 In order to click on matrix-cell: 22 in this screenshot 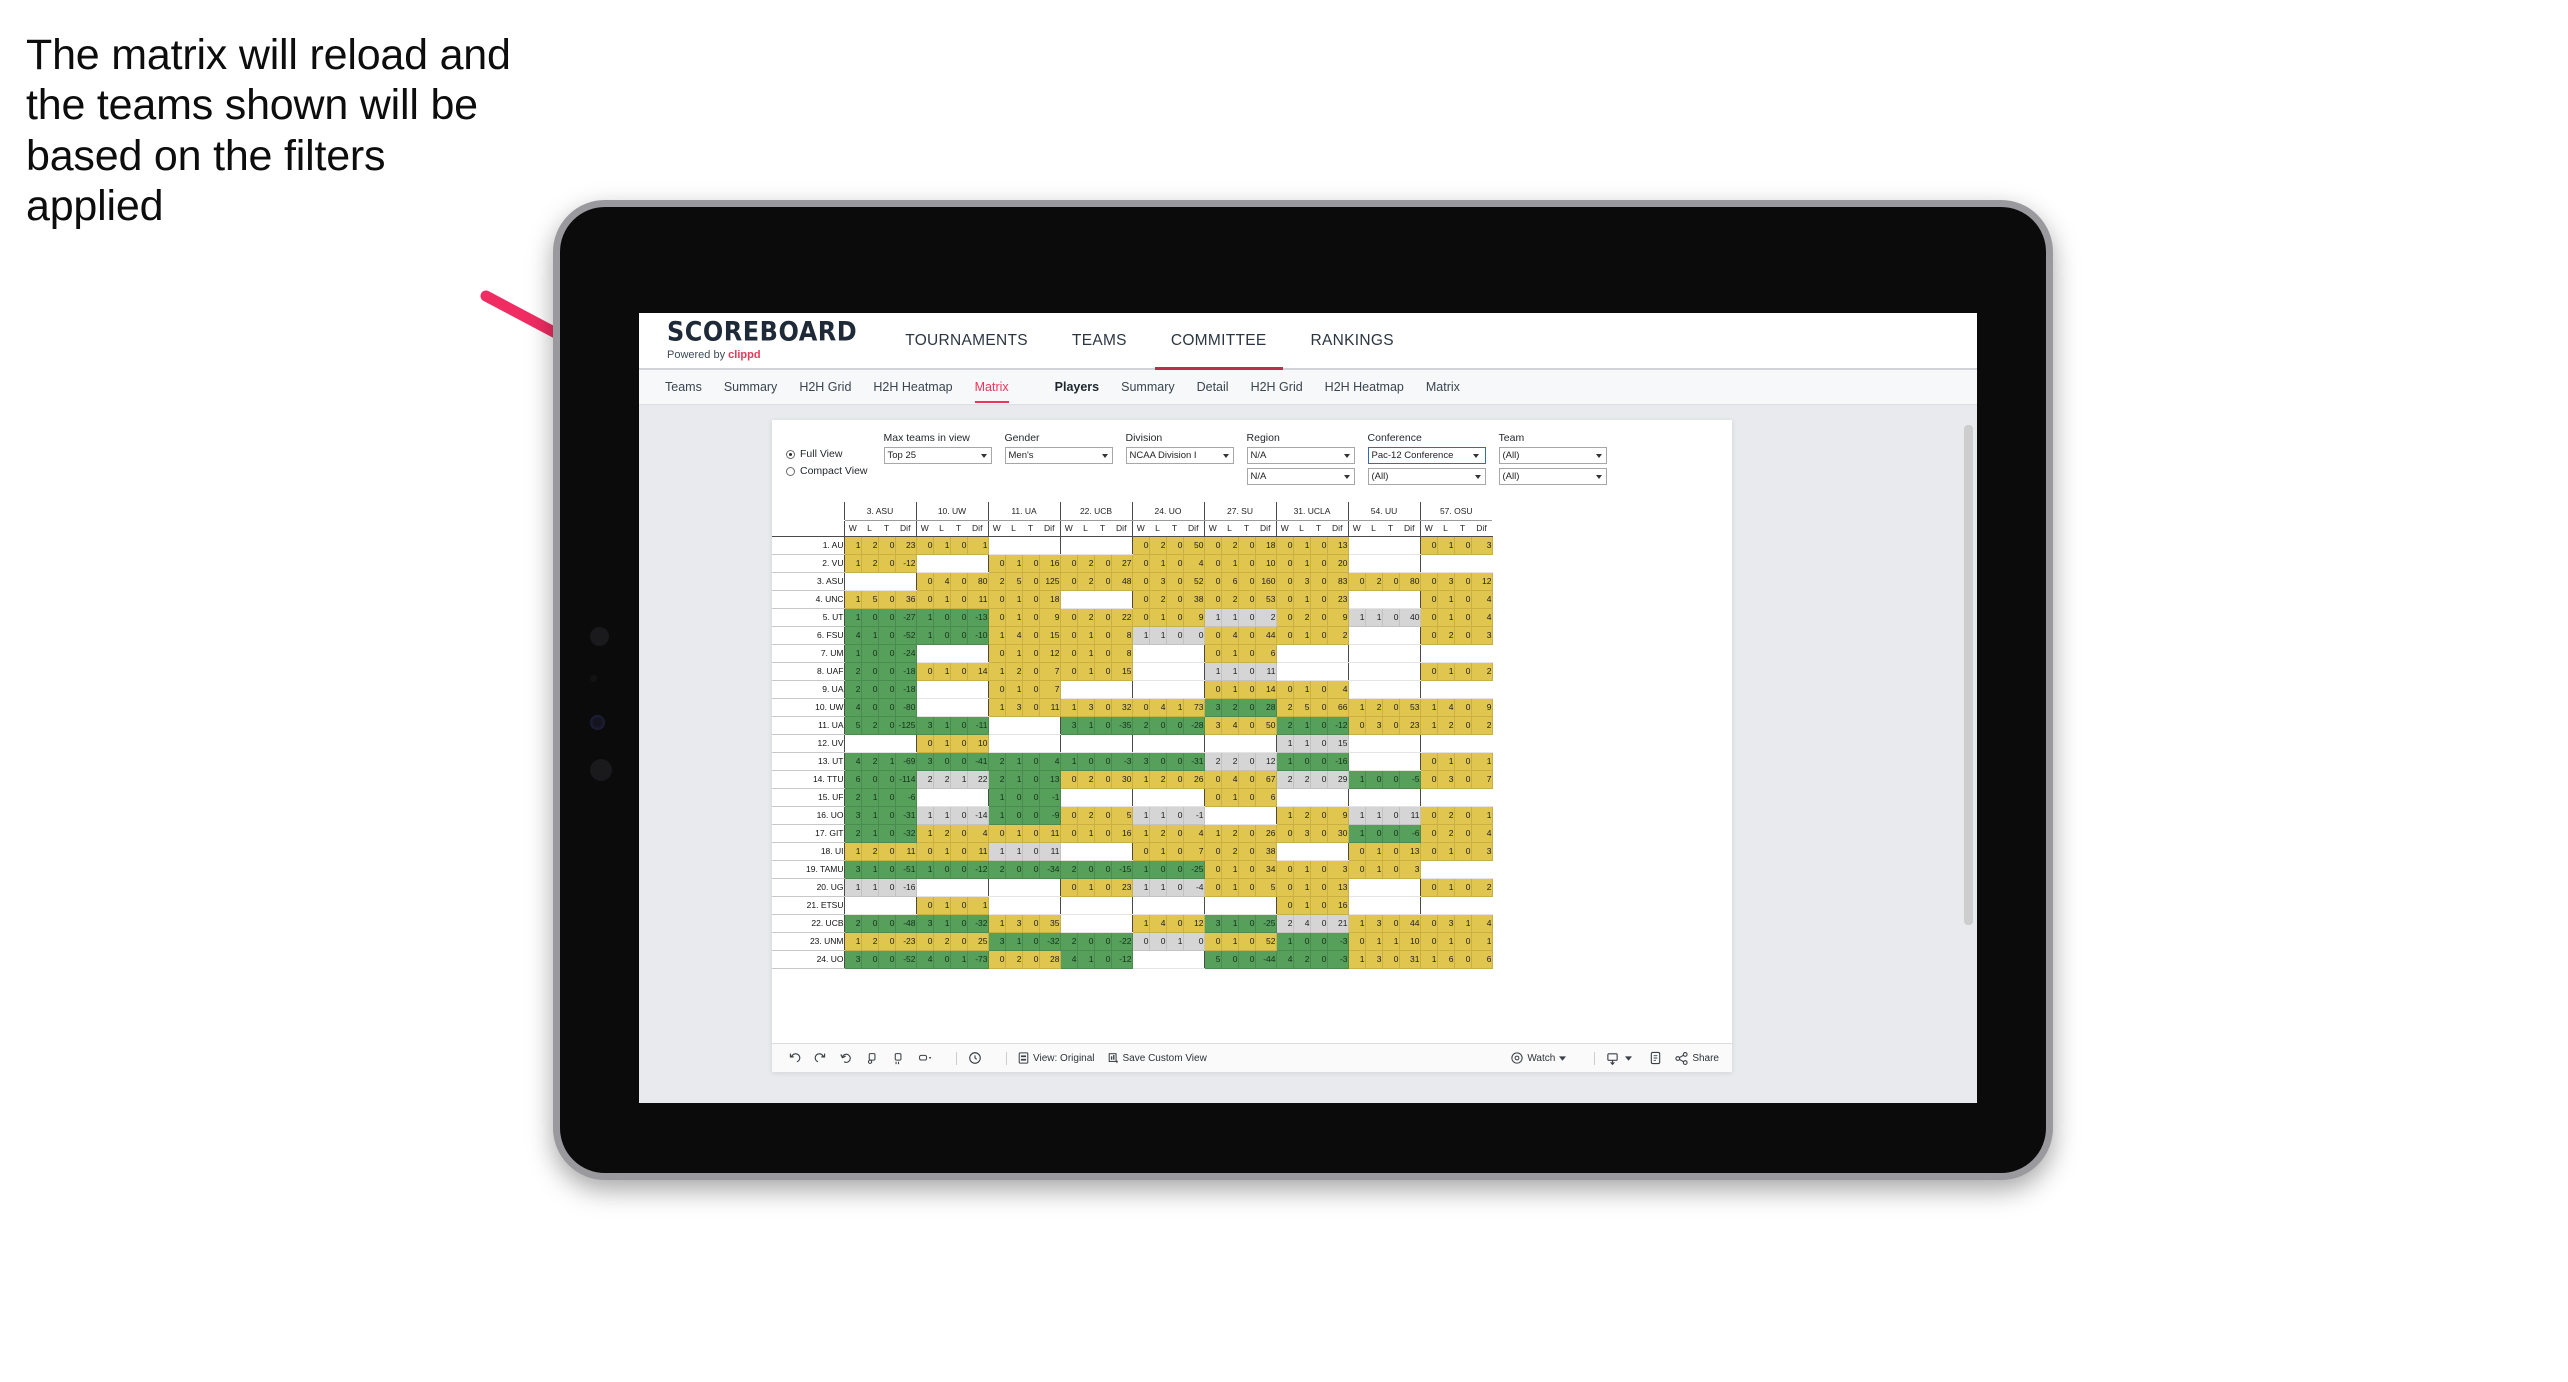, I will do `click(1122, 617)`.